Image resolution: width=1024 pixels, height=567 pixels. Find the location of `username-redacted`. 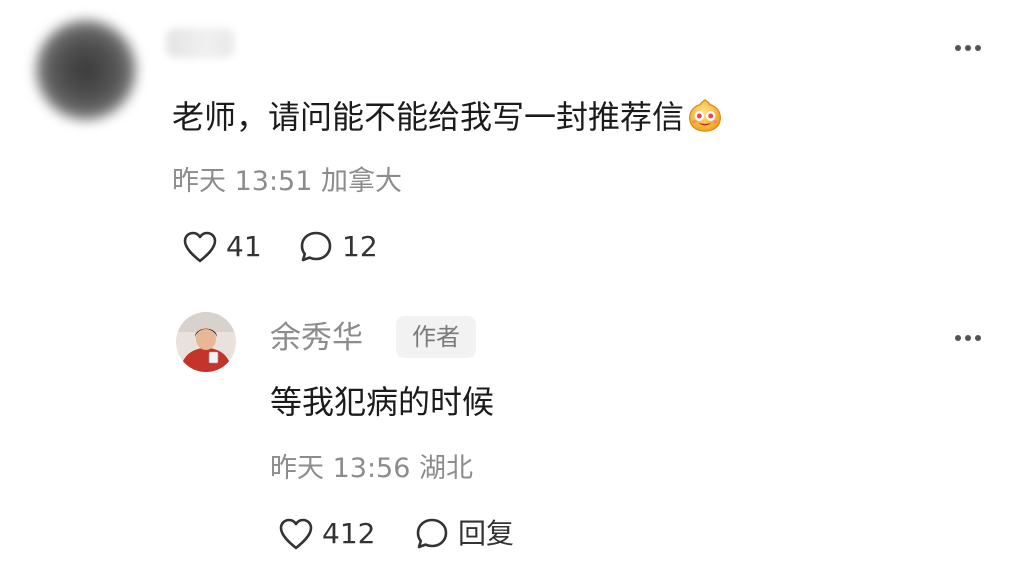

username-redacted is located at coordinates (200, 43).